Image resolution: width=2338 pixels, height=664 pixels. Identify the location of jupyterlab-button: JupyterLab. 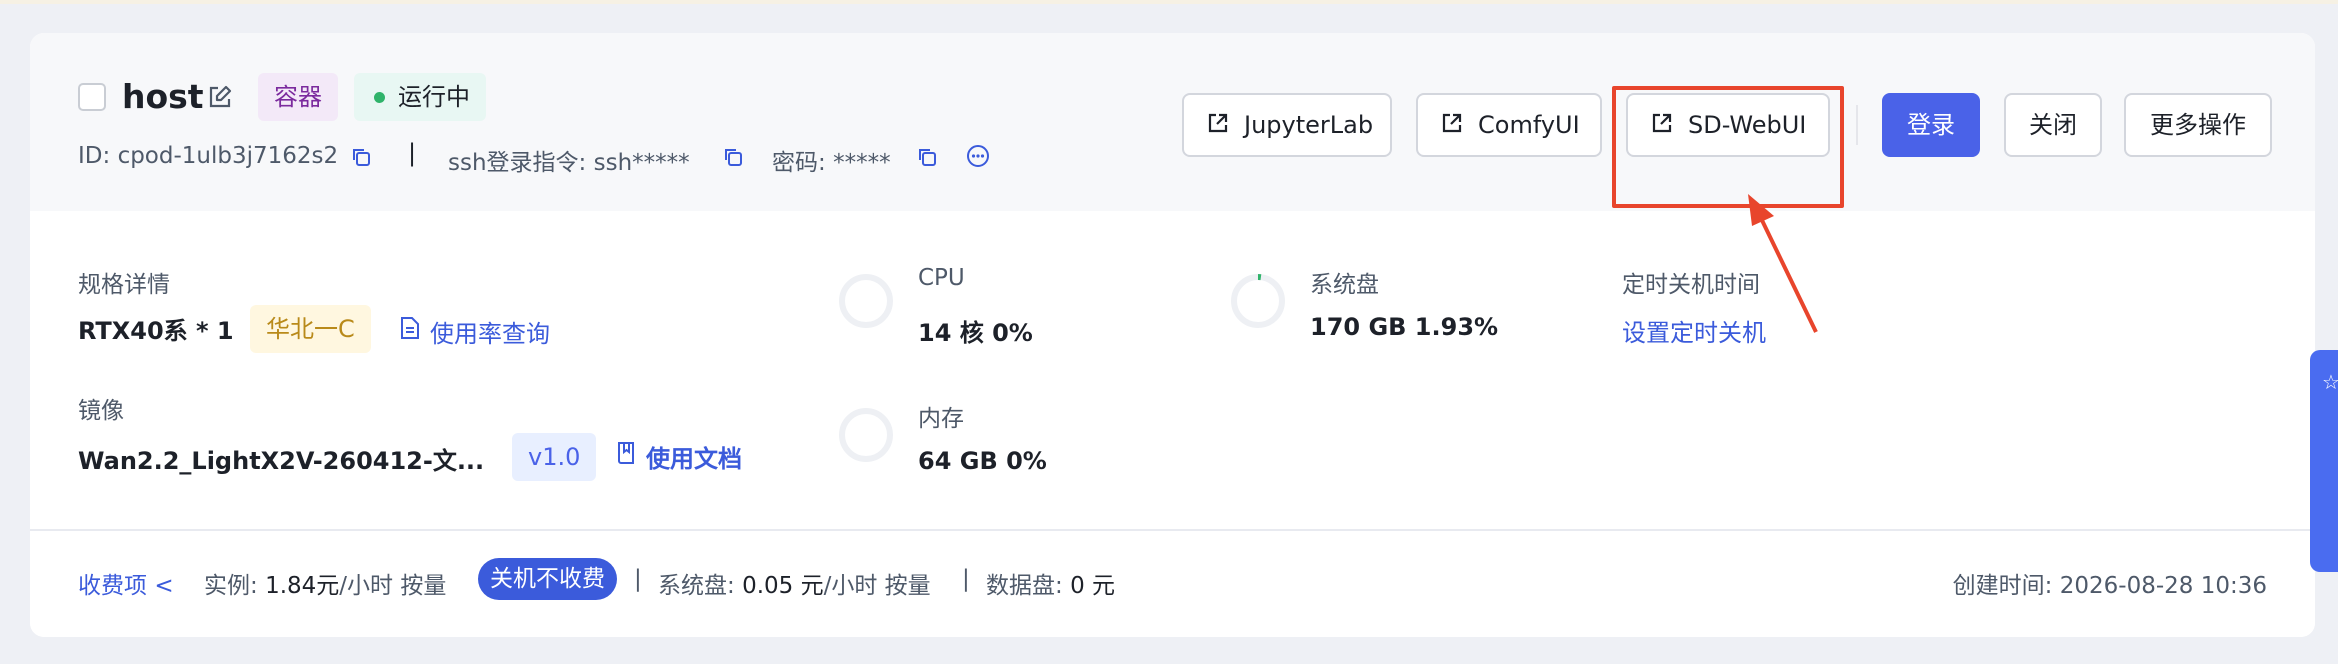
(1287, 125).